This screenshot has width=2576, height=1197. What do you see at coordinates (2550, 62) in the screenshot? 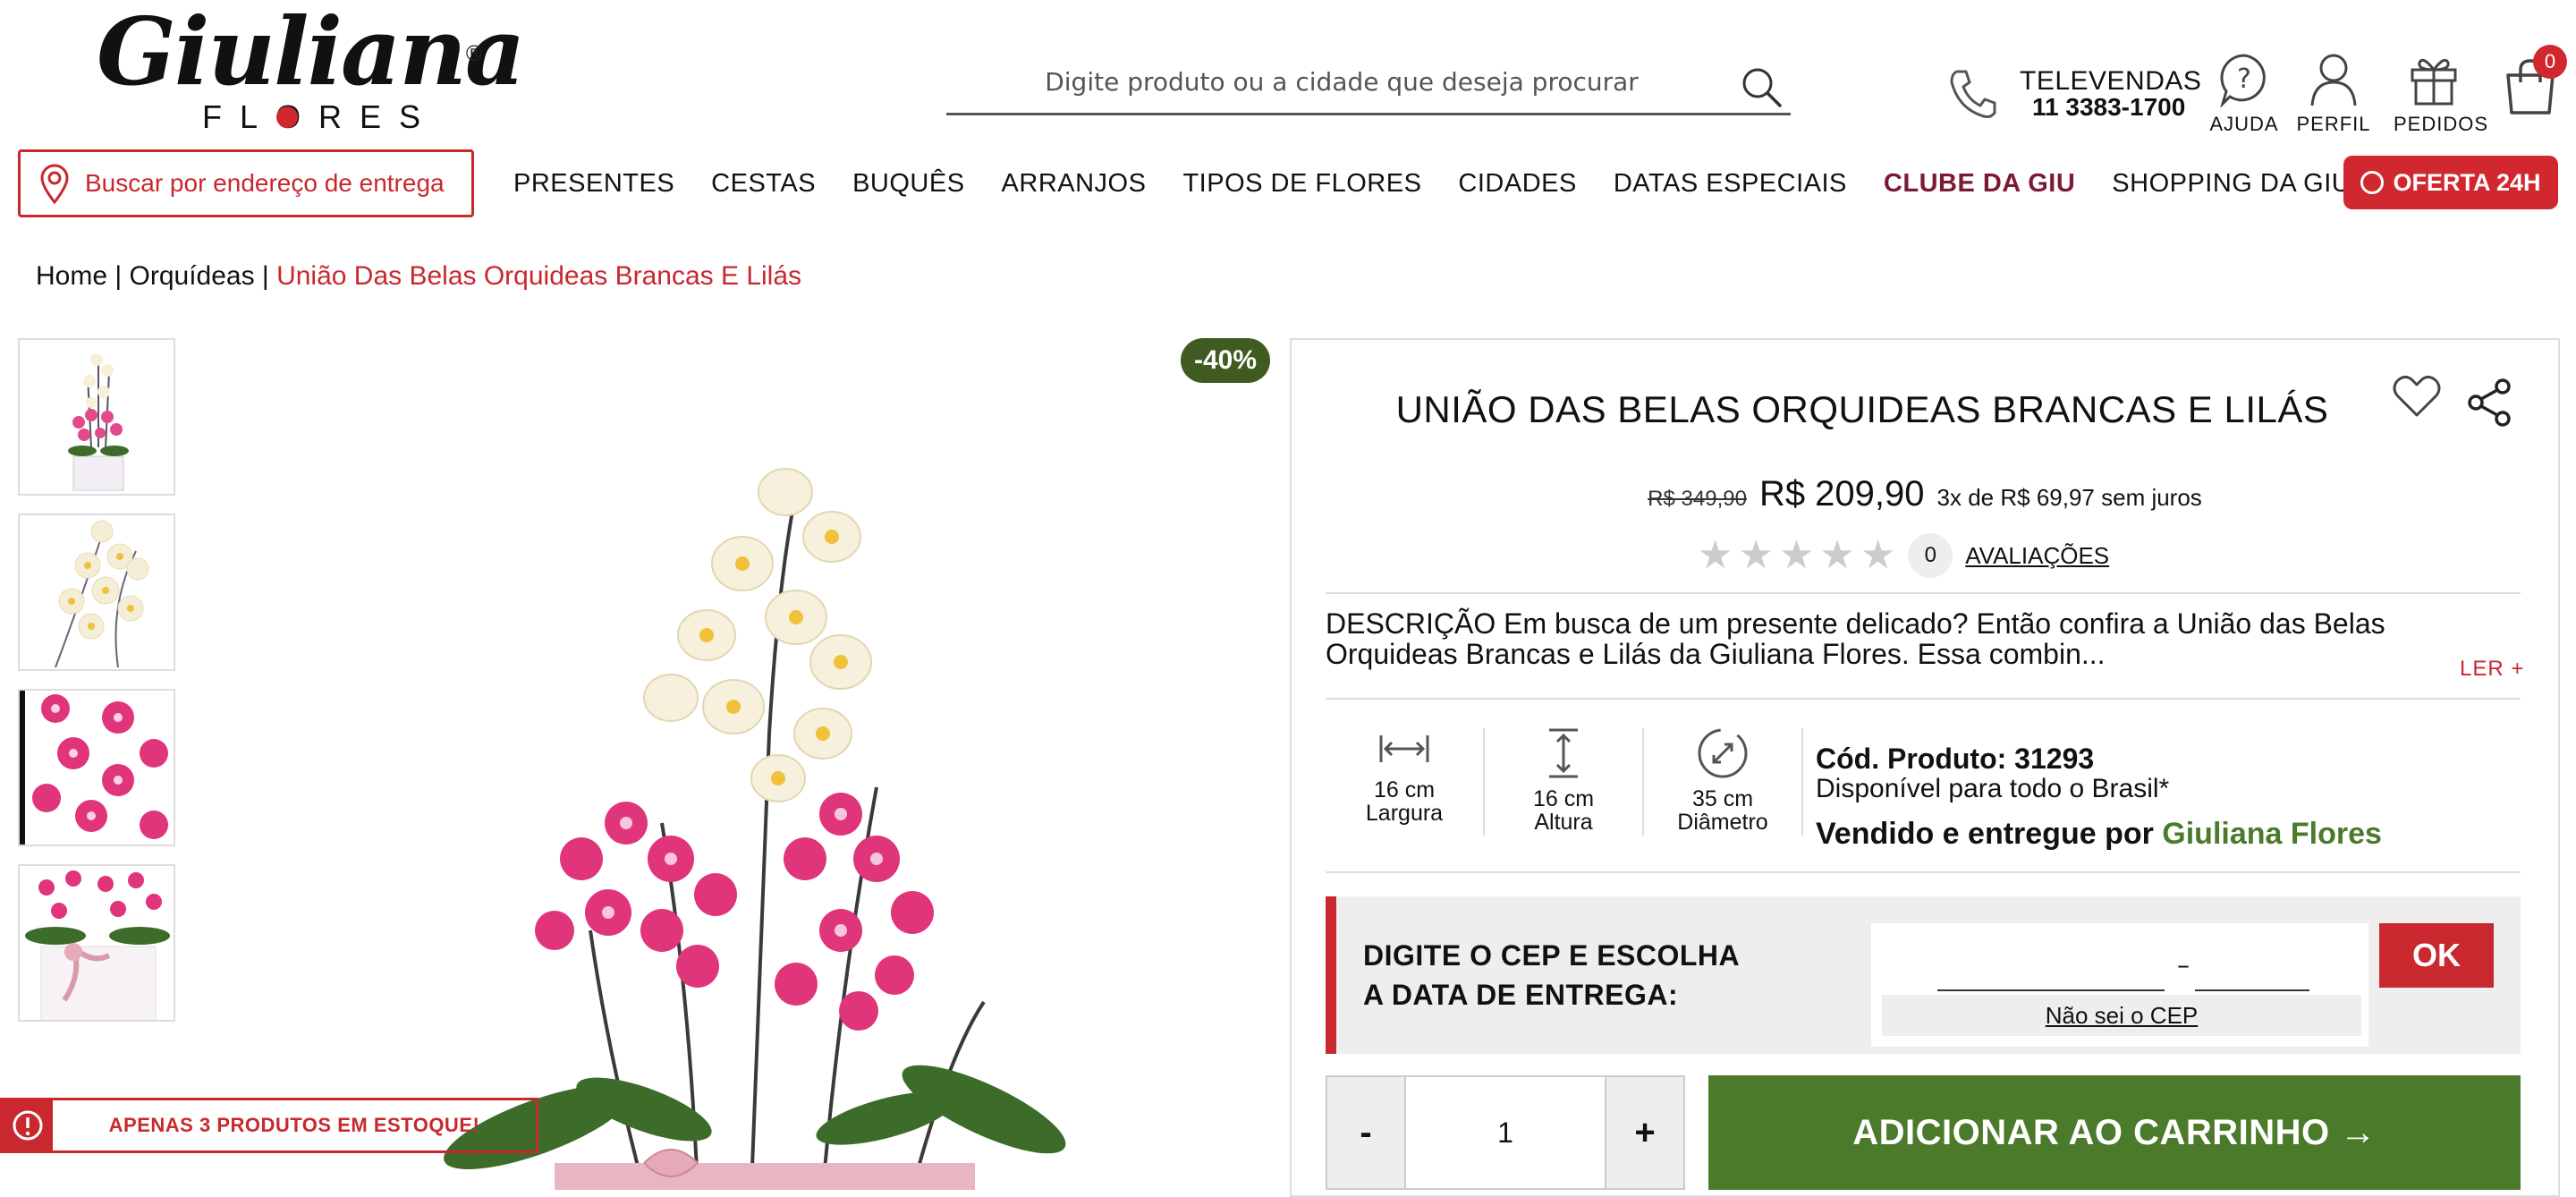
I see `cart-count-badge: 0` at bounding box center [2550, 62].